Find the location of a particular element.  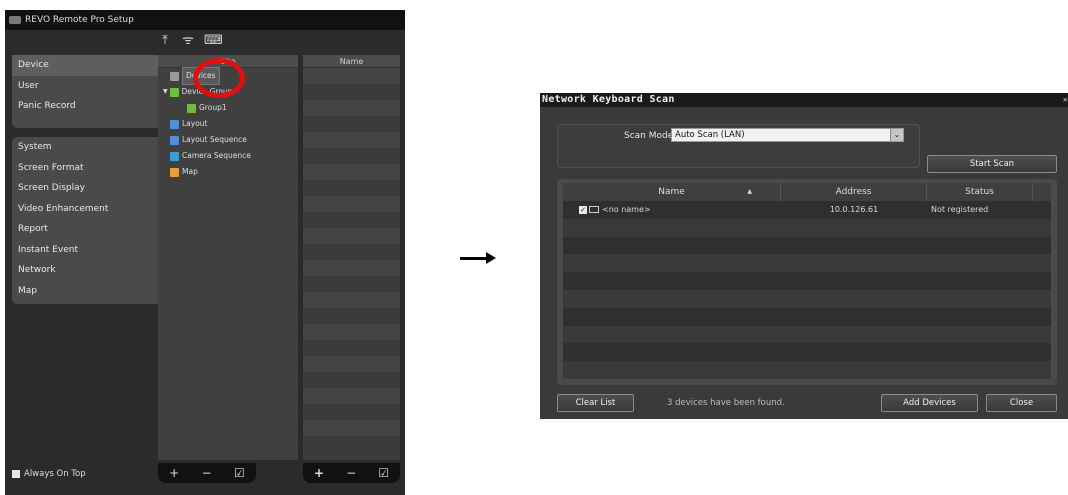

row-name: <no name> is located at coordinates (626, 209).